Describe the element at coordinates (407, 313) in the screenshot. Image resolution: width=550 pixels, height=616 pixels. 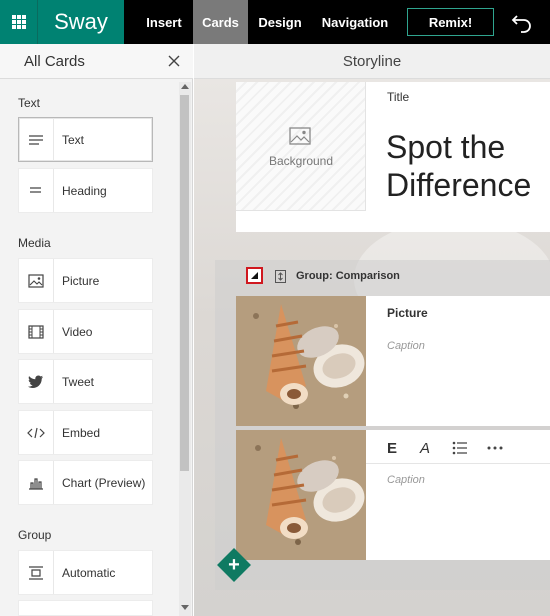
I see `picture-card-label: Picture` at that location.